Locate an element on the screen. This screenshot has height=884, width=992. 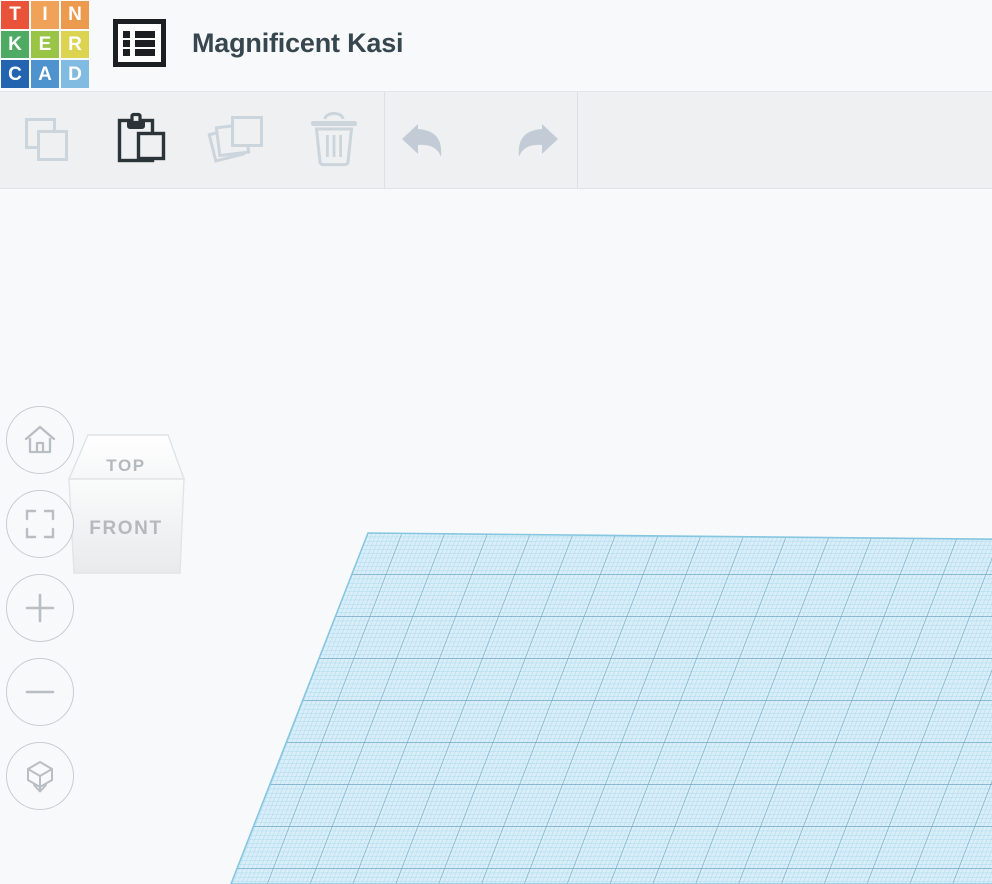
logo-letter: N is located at coordinates (75, 15).